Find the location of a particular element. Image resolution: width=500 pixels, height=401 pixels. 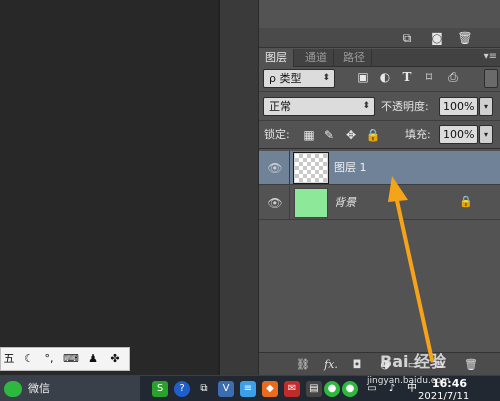

fill-input: 100% is located at coordinates (458, 134).